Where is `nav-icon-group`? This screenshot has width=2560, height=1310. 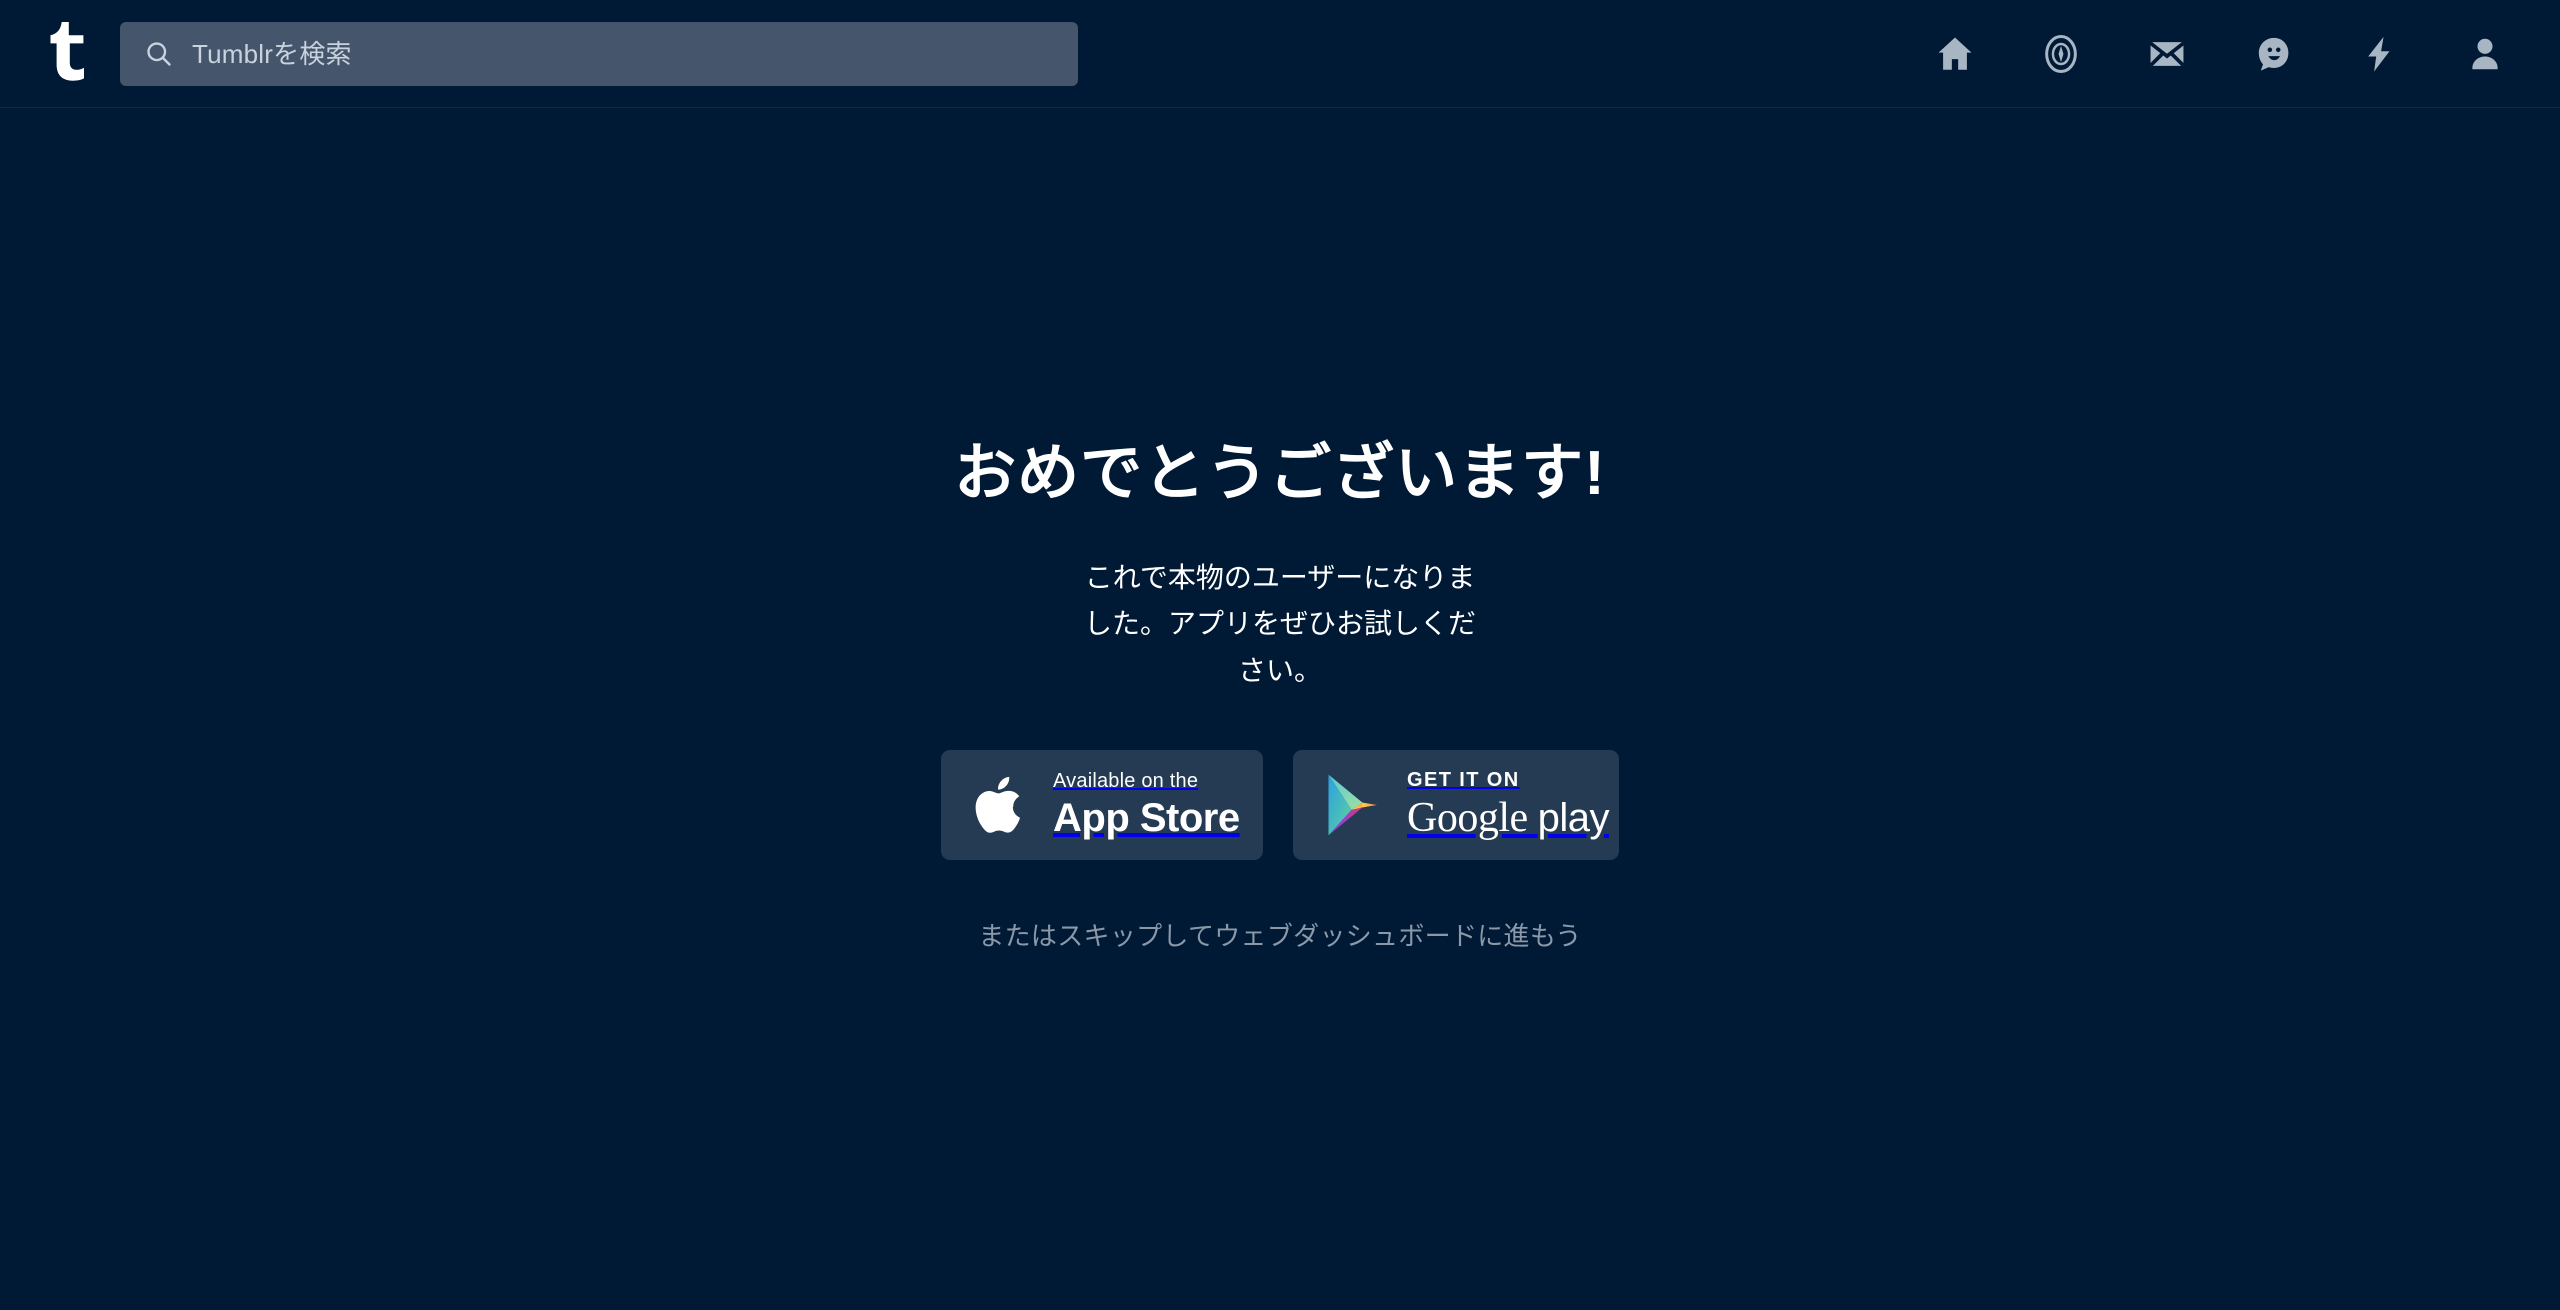 nav-icon-group is located at coordinates (2220, 54).